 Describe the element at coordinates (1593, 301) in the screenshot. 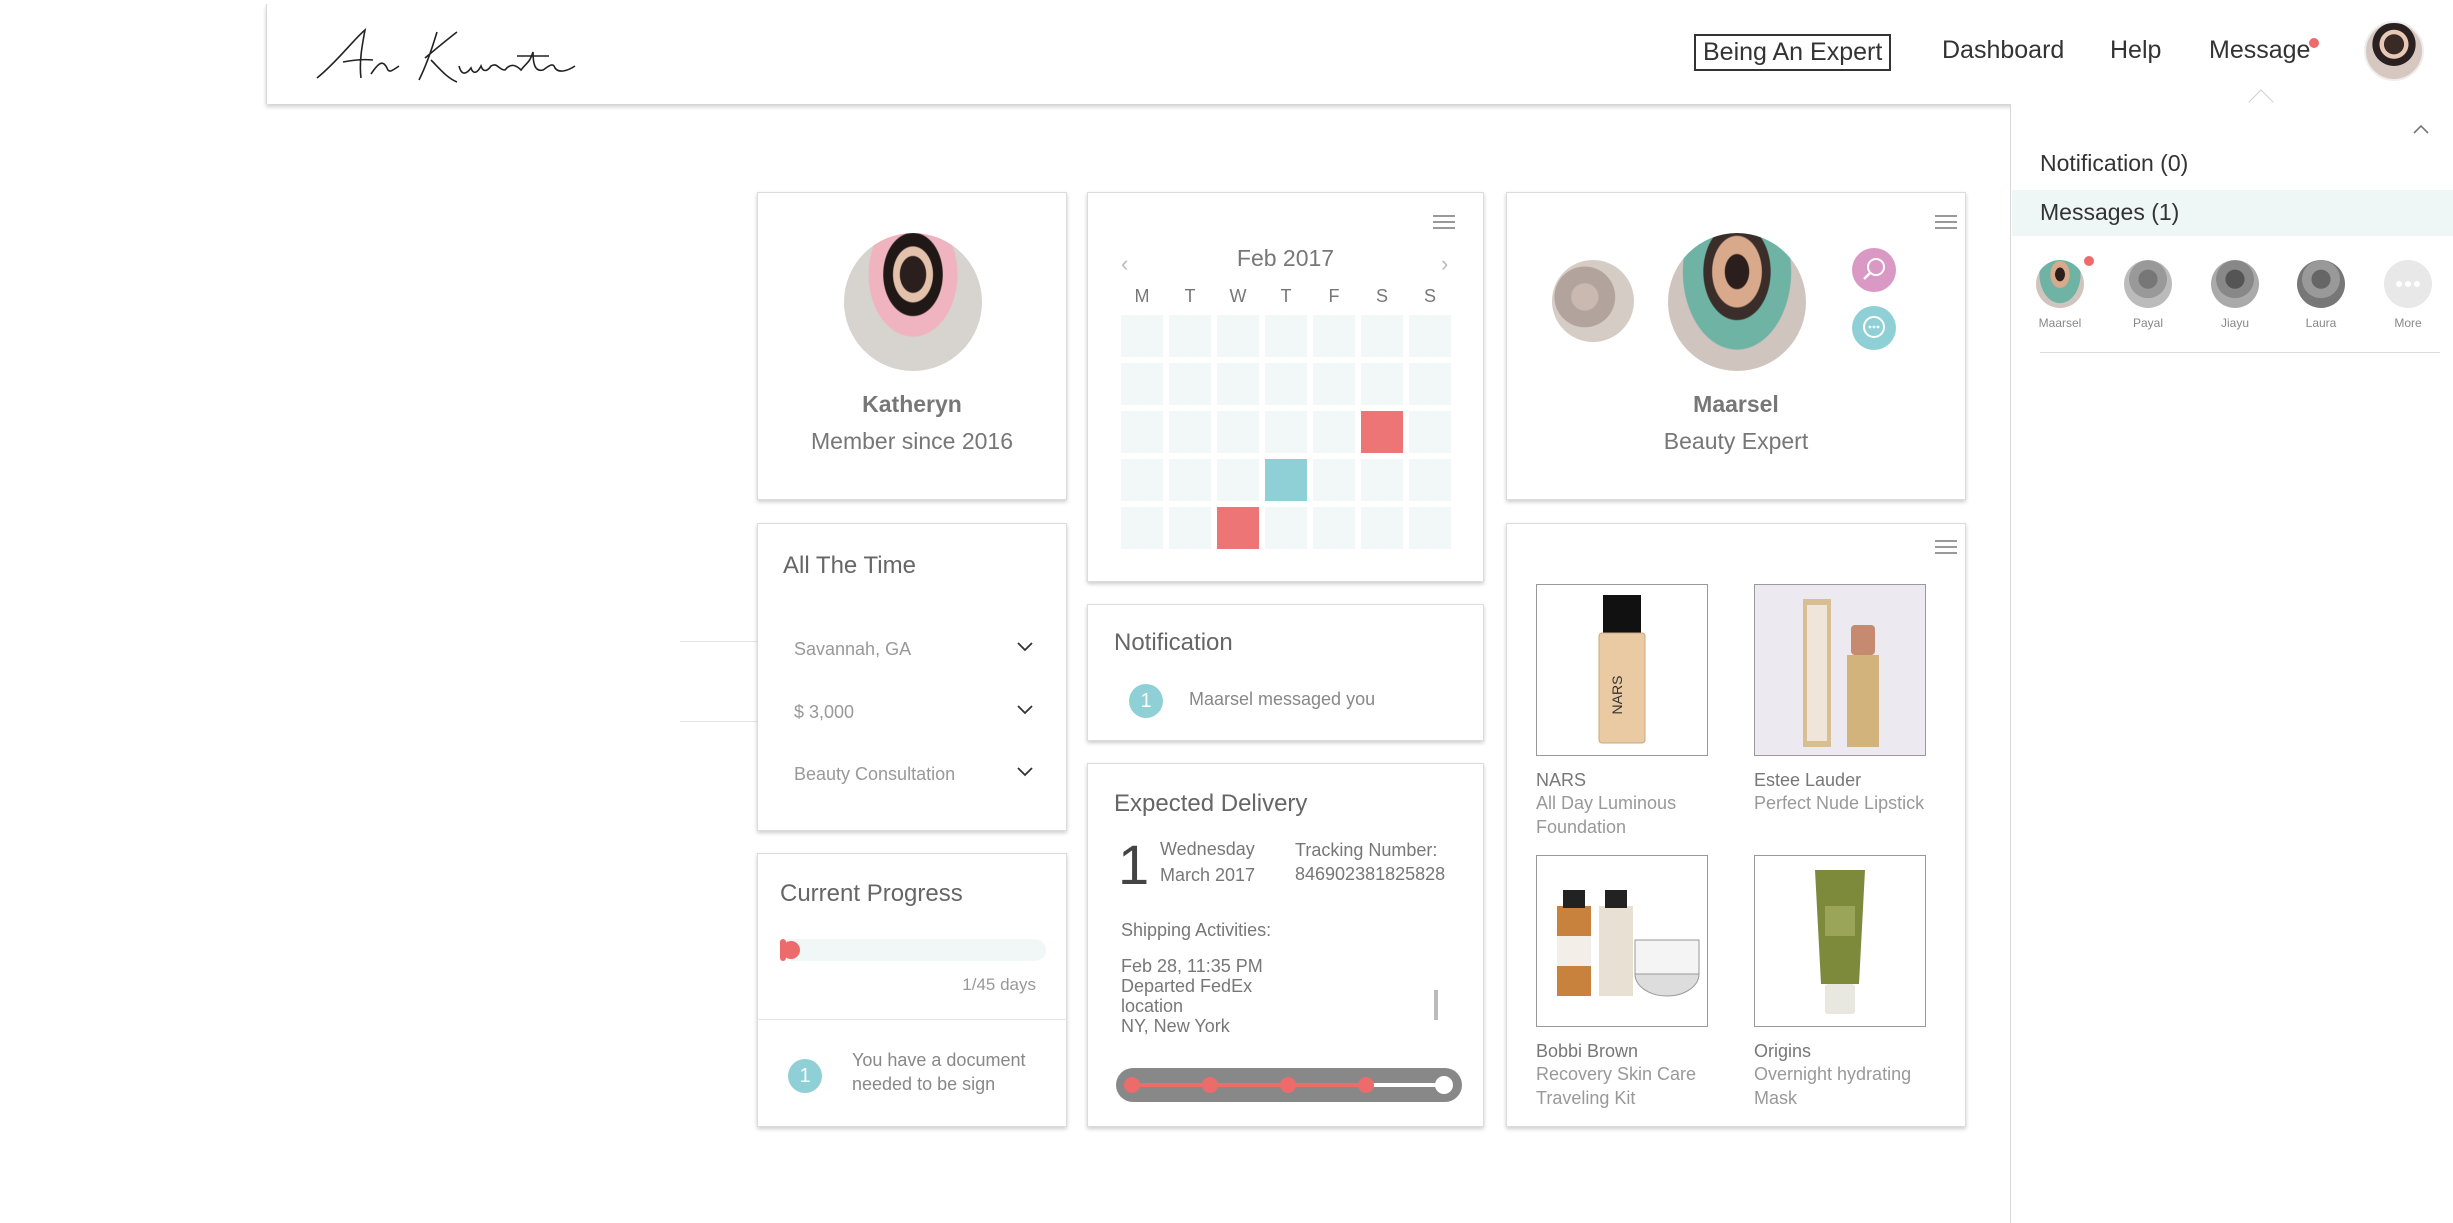

I see `secondary-avatar` at that location.